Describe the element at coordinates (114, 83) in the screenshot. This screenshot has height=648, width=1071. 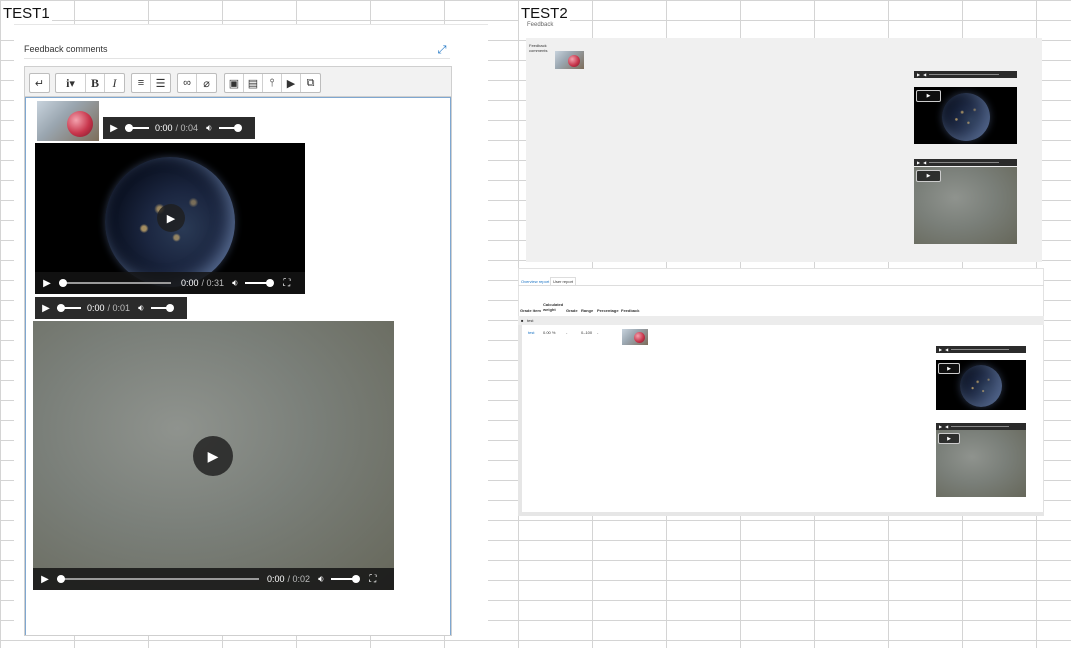
I see `italic-icon: I` at that location.